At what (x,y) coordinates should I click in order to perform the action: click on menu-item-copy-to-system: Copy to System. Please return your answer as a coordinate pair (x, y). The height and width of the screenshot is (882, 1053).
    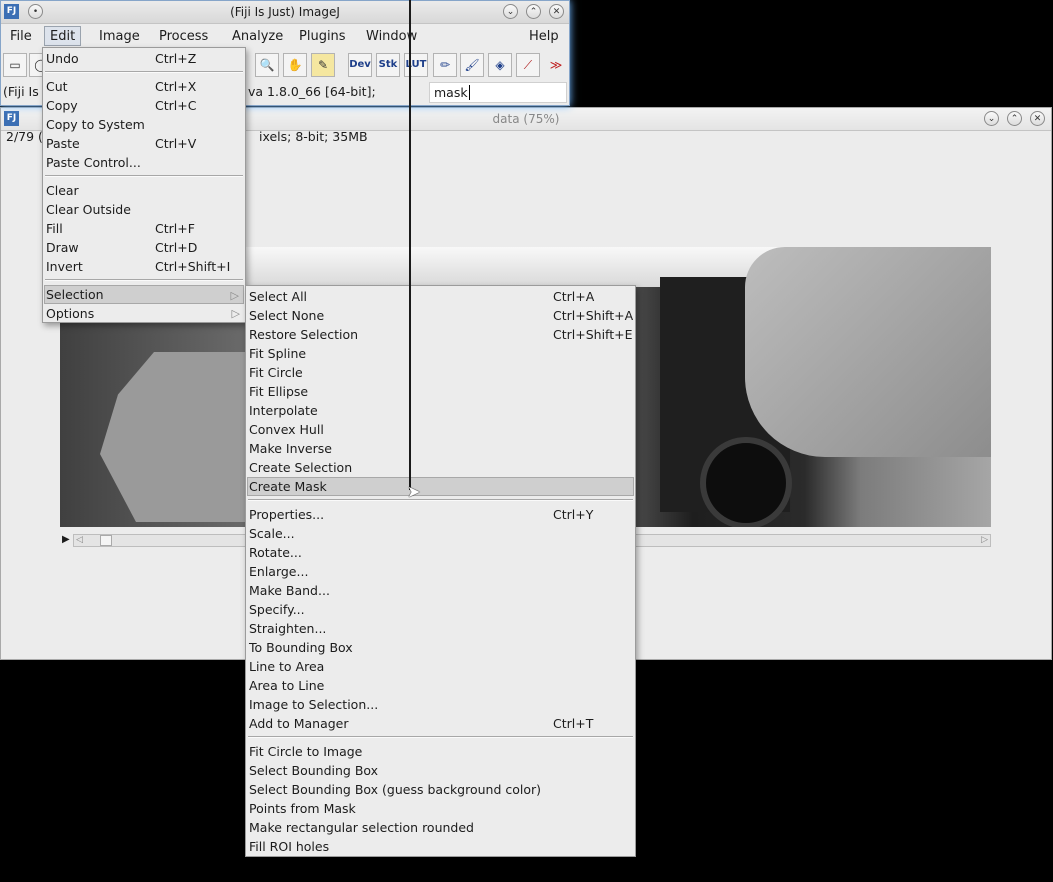
    Looking at the image, I should click on (144, 124).